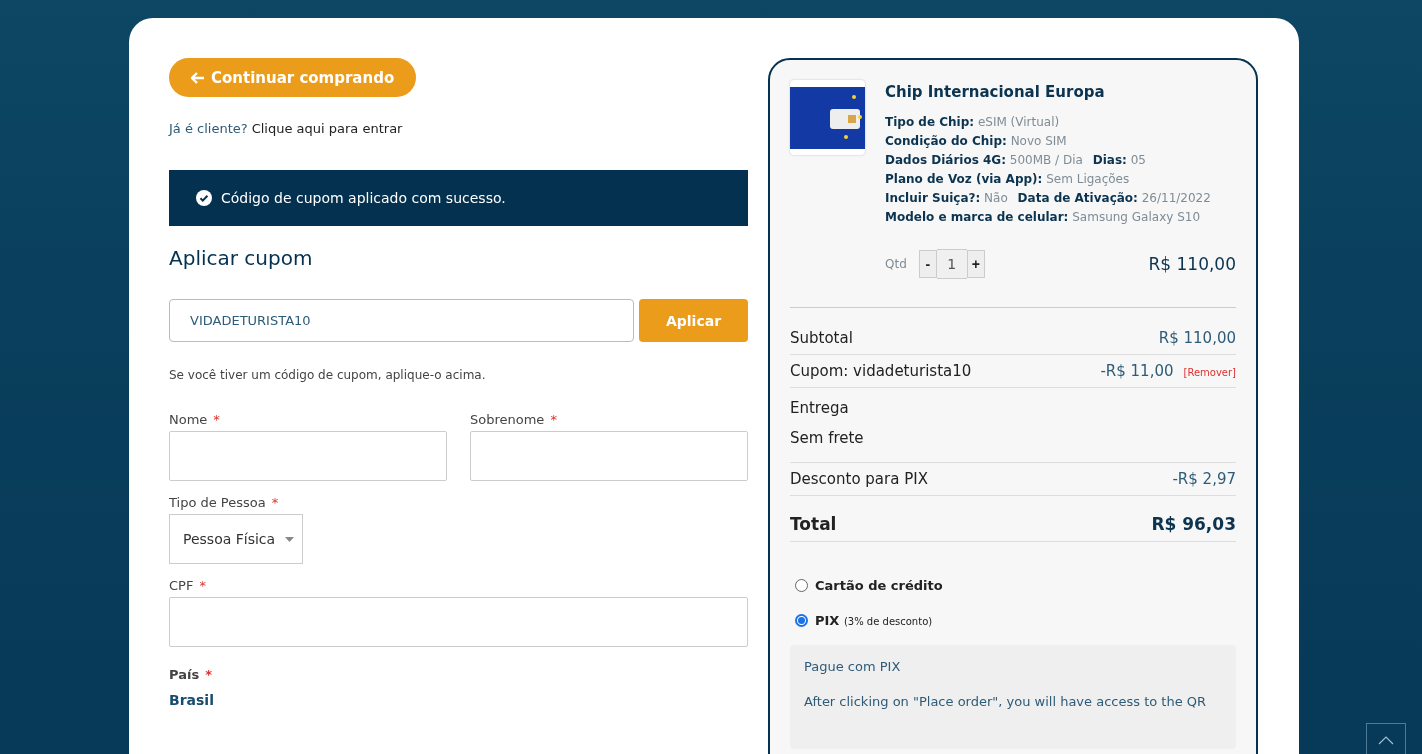  I want to click on total-label: Total, so click(813, 524).